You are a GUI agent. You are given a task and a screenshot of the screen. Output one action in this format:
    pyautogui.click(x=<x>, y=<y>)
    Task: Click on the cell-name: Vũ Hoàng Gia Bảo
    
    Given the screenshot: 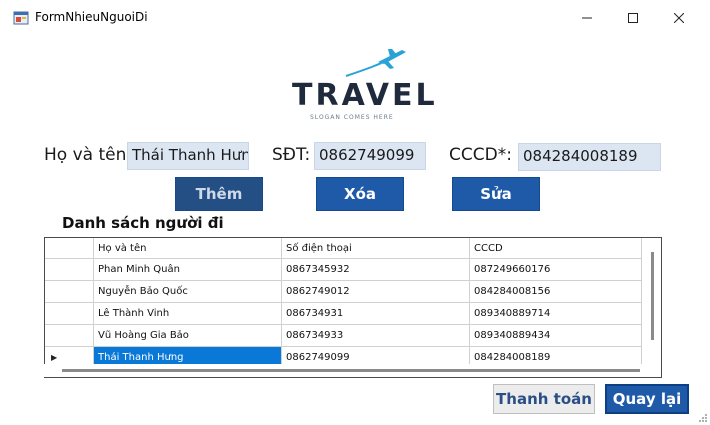 What is the action you would take?
    pyautogui.click(x=187, y=335)
    